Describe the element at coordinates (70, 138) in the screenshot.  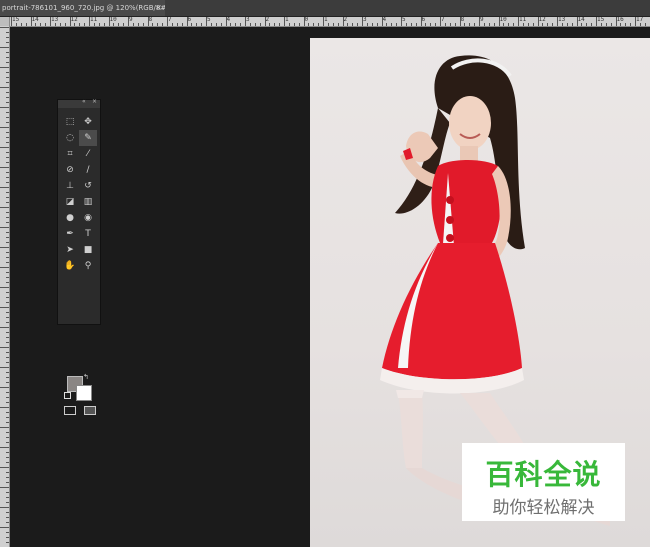
I see `lasso-tool-icon: ◌` at that location.